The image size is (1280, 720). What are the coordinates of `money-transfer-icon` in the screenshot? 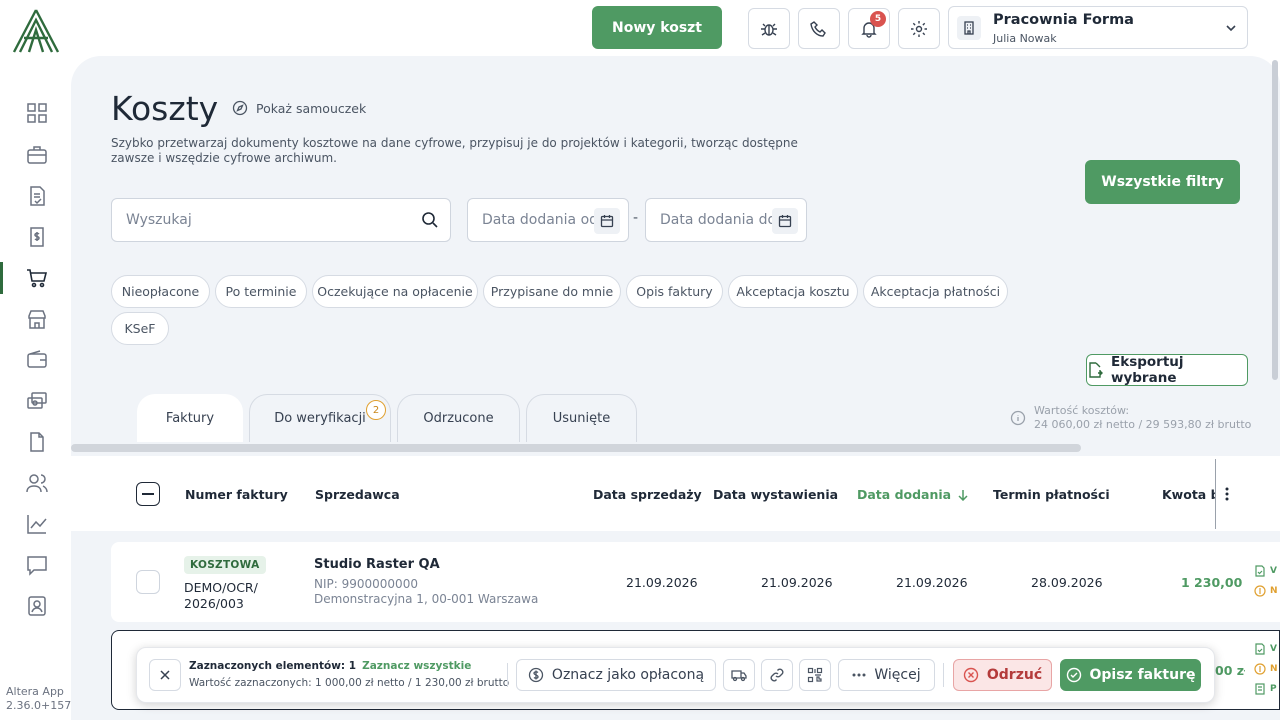 It's located at (37, 401).